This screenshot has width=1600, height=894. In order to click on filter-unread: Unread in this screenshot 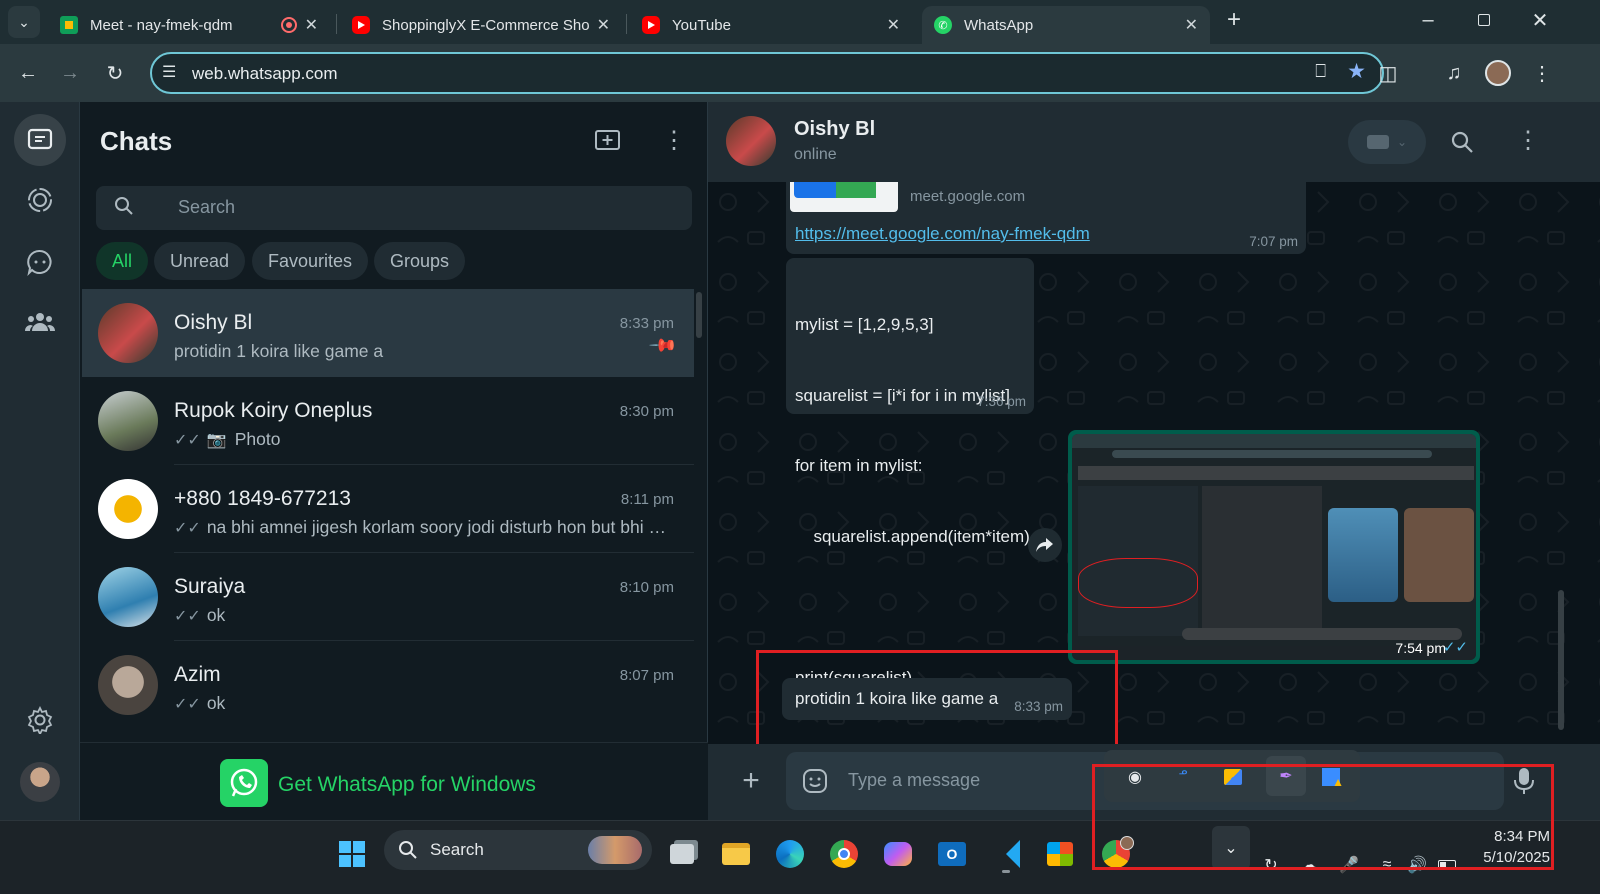, I will do `click(200, 261)`.